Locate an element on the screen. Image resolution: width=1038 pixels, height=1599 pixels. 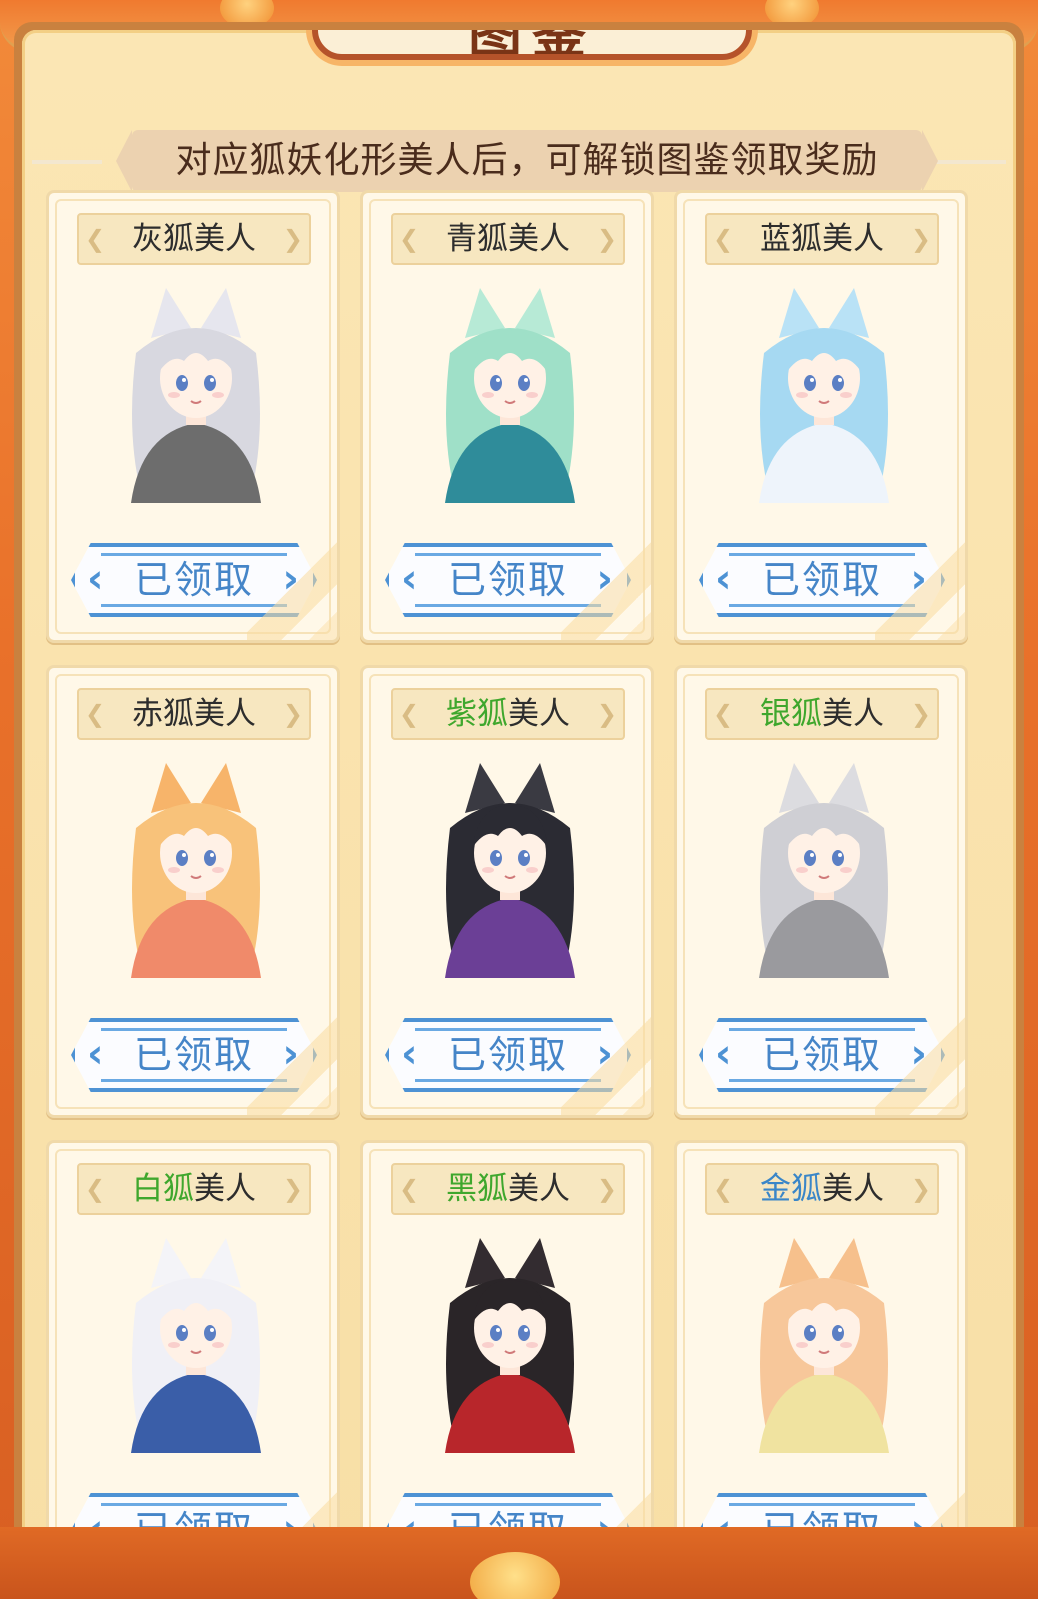
character-card-4: ❮ 赤狐美人 ❯ ‹ 已领取 › is located at coordinates (193, 891).